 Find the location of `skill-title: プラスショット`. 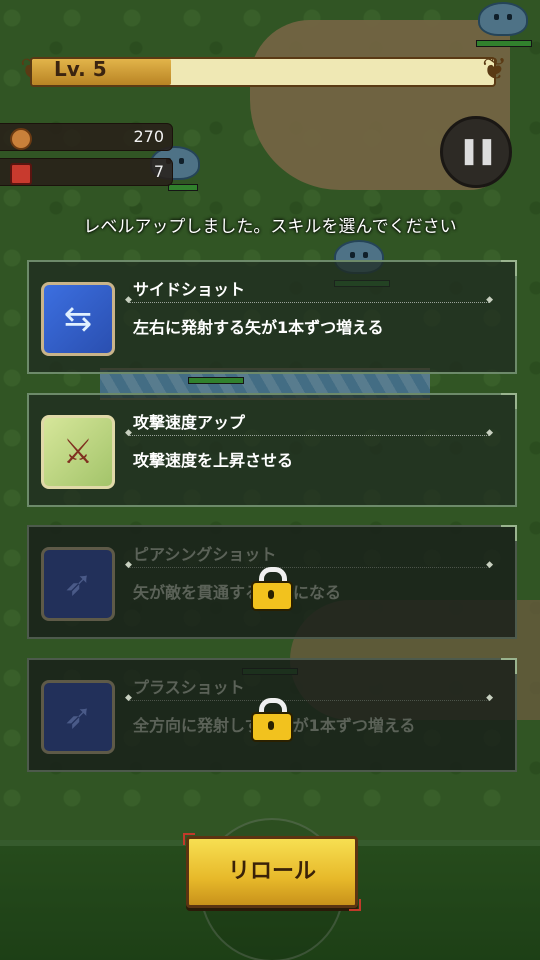

skill-title: プラスショット is located at coordinates (189, 687).